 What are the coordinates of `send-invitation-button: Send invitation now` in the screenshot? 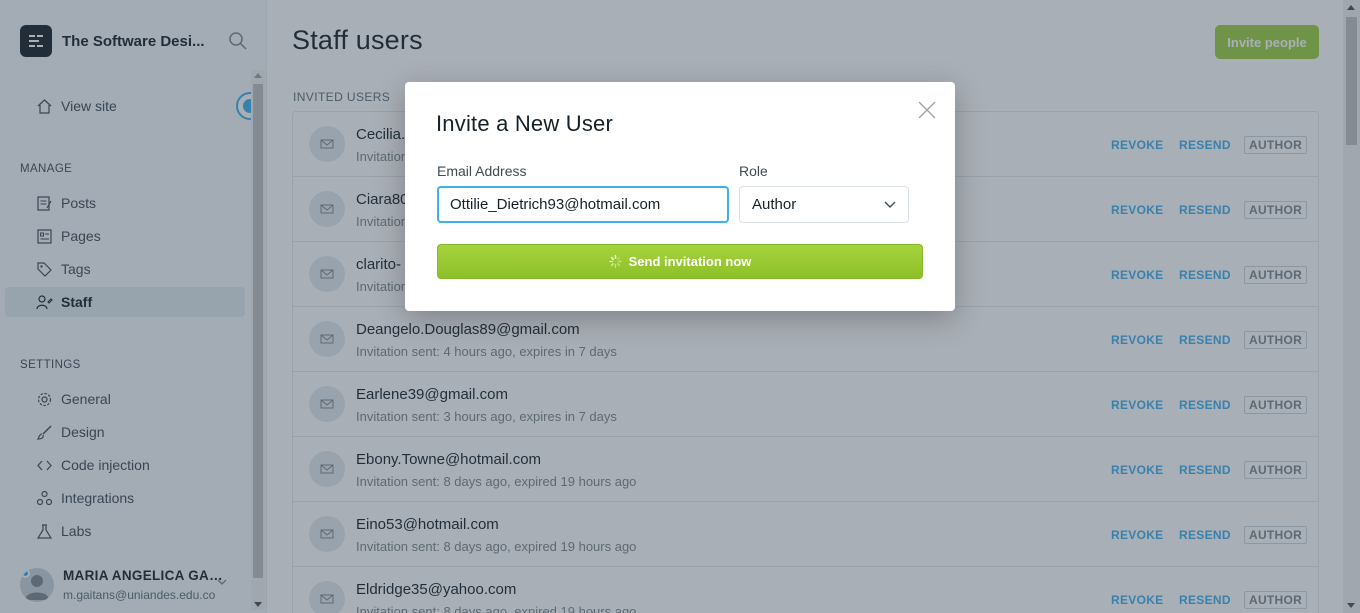 It's located at (680, 261).